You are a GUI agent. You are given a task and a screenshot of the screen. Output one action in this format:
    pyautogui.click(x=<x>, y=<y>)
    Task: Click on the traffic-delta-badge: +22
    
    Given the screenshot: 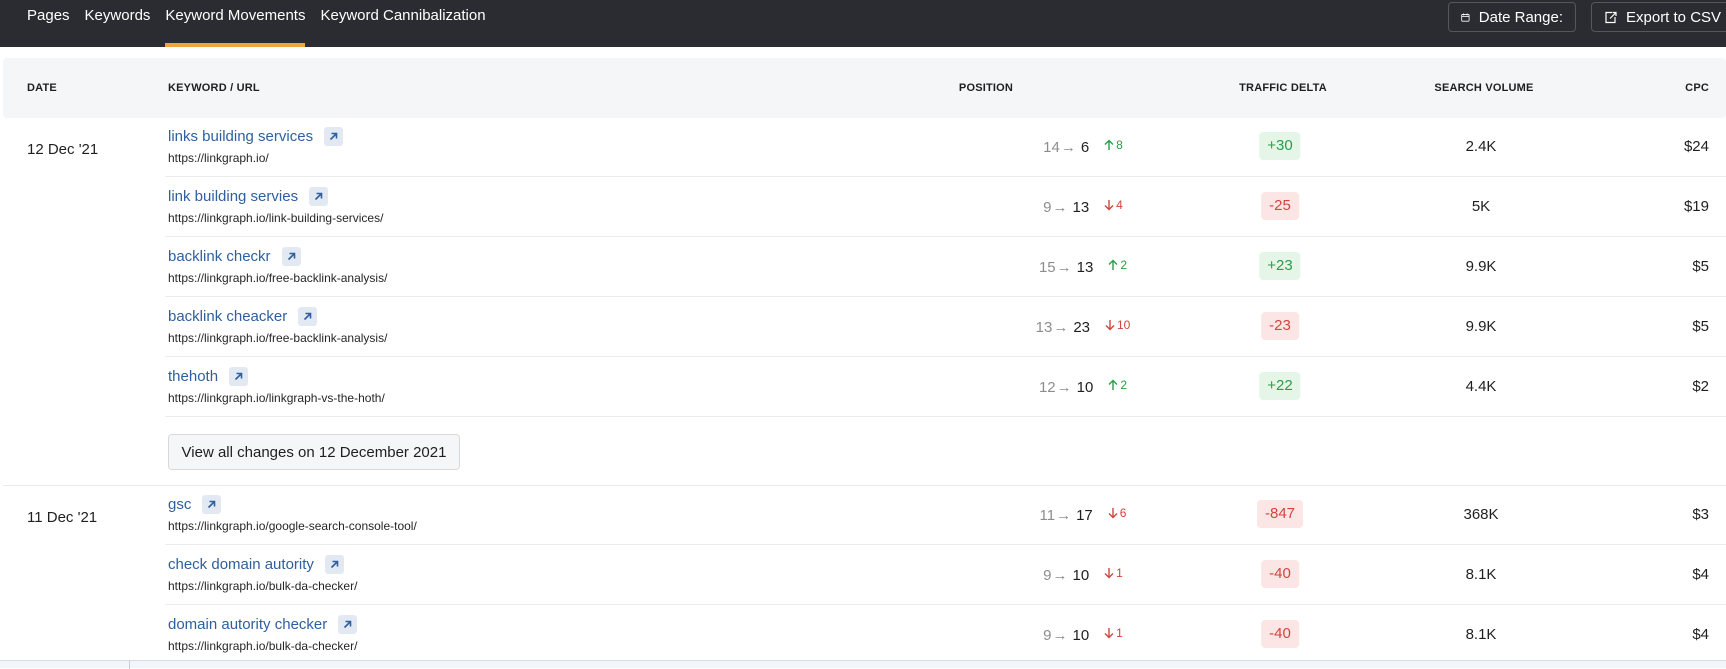 What is the action you would take?
    pyautogui.click(x=1280, y=386)
    